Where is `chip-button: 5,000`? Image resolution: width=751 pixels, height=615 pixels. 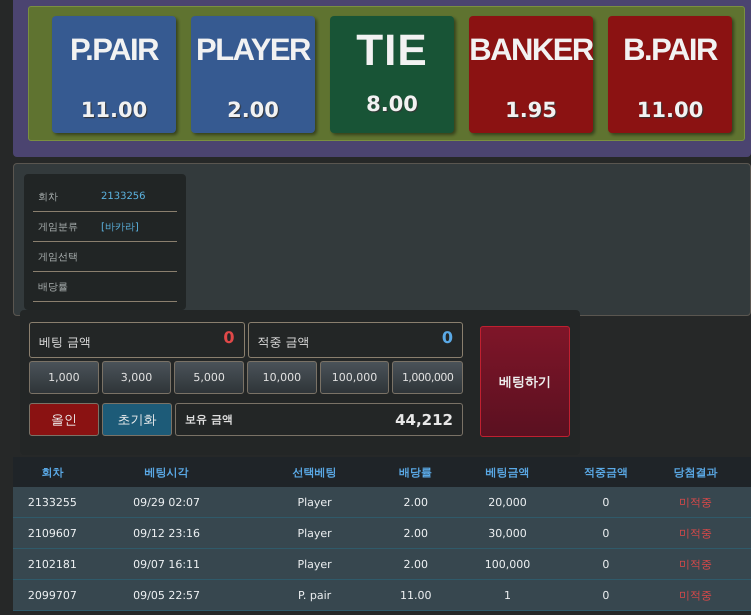 chip-button: 5,000 is located at coordinates (209, 377).